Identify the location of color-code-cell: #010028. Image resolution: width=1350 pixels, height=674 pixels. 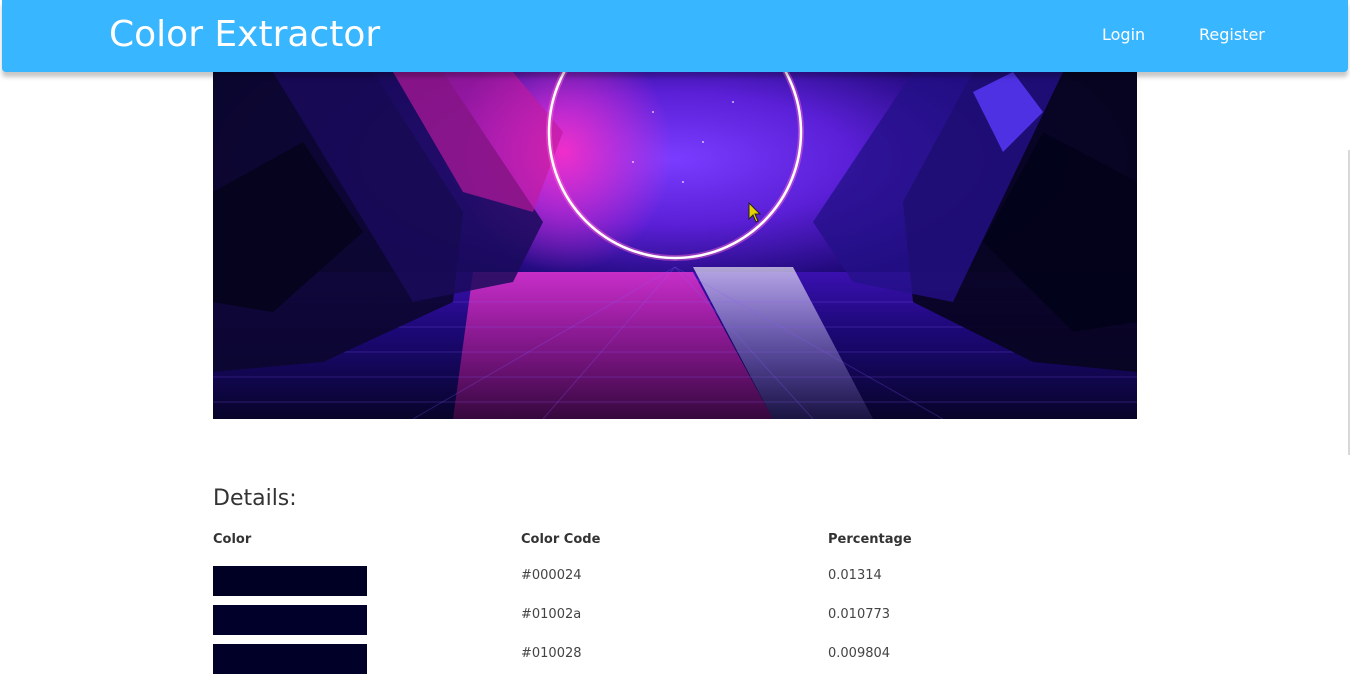
(551, 653).